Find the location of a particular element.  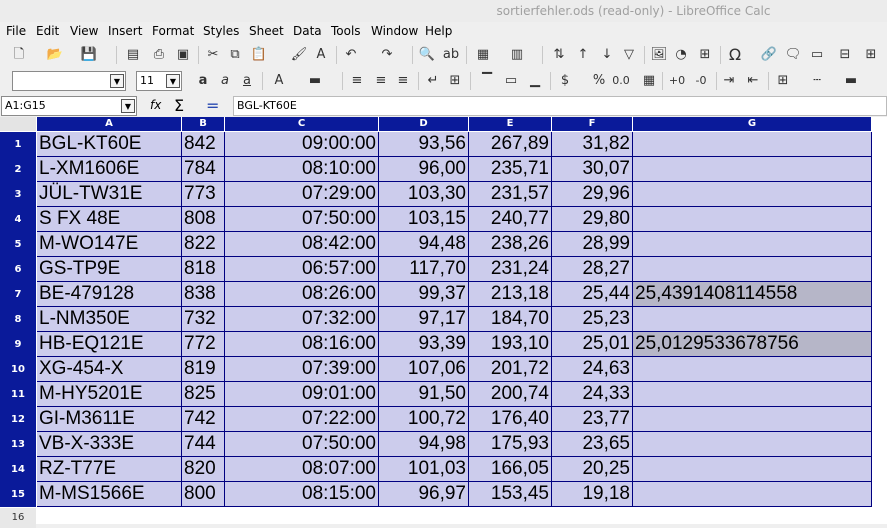

row-header: 1 is located at coordinates (18, 144).